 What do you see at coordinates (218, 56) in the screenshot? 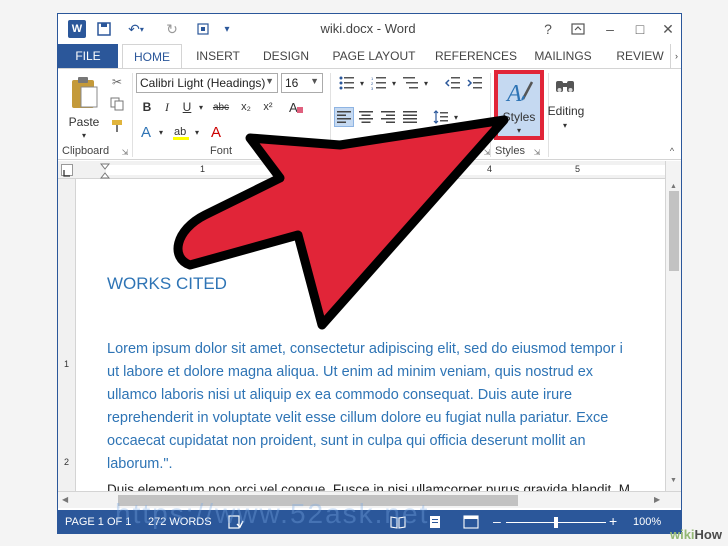
I see `tab-insert: INSERT` at bounding box center [218, 56].